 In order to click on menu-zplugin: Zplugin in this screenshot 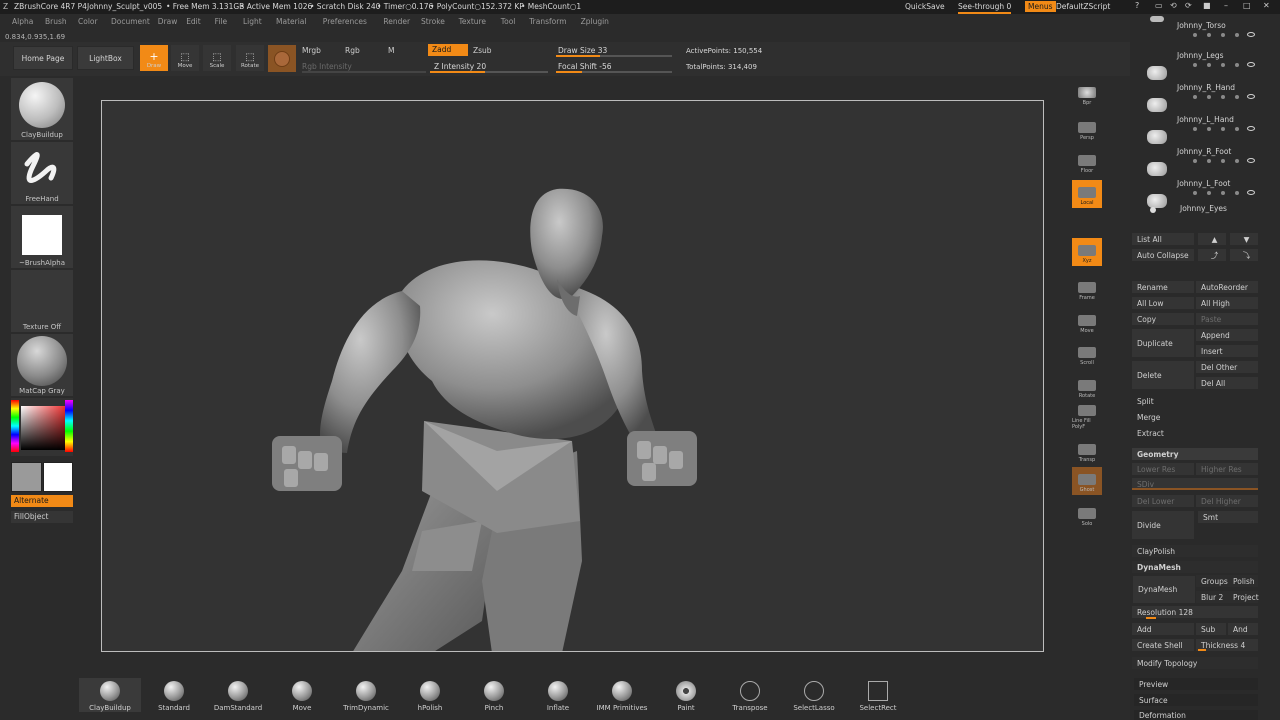, I will do `click(595, 22)`.